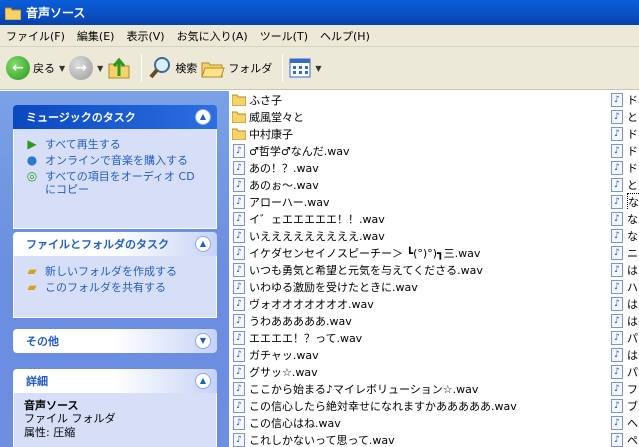 The image size is (639, 447). I want to click on file-item: ♪ あのぉ～.wav, so click(419, 184).